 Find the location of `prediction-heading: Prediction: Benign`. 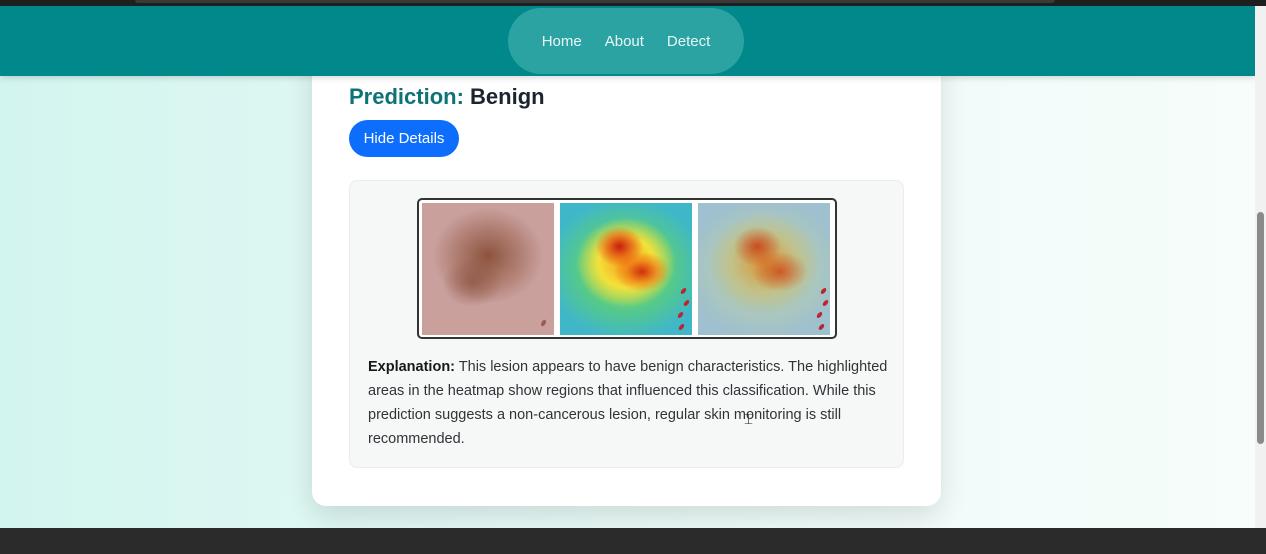

prediction-heading: Prediction: Benign is located at coordinates (447, 97).